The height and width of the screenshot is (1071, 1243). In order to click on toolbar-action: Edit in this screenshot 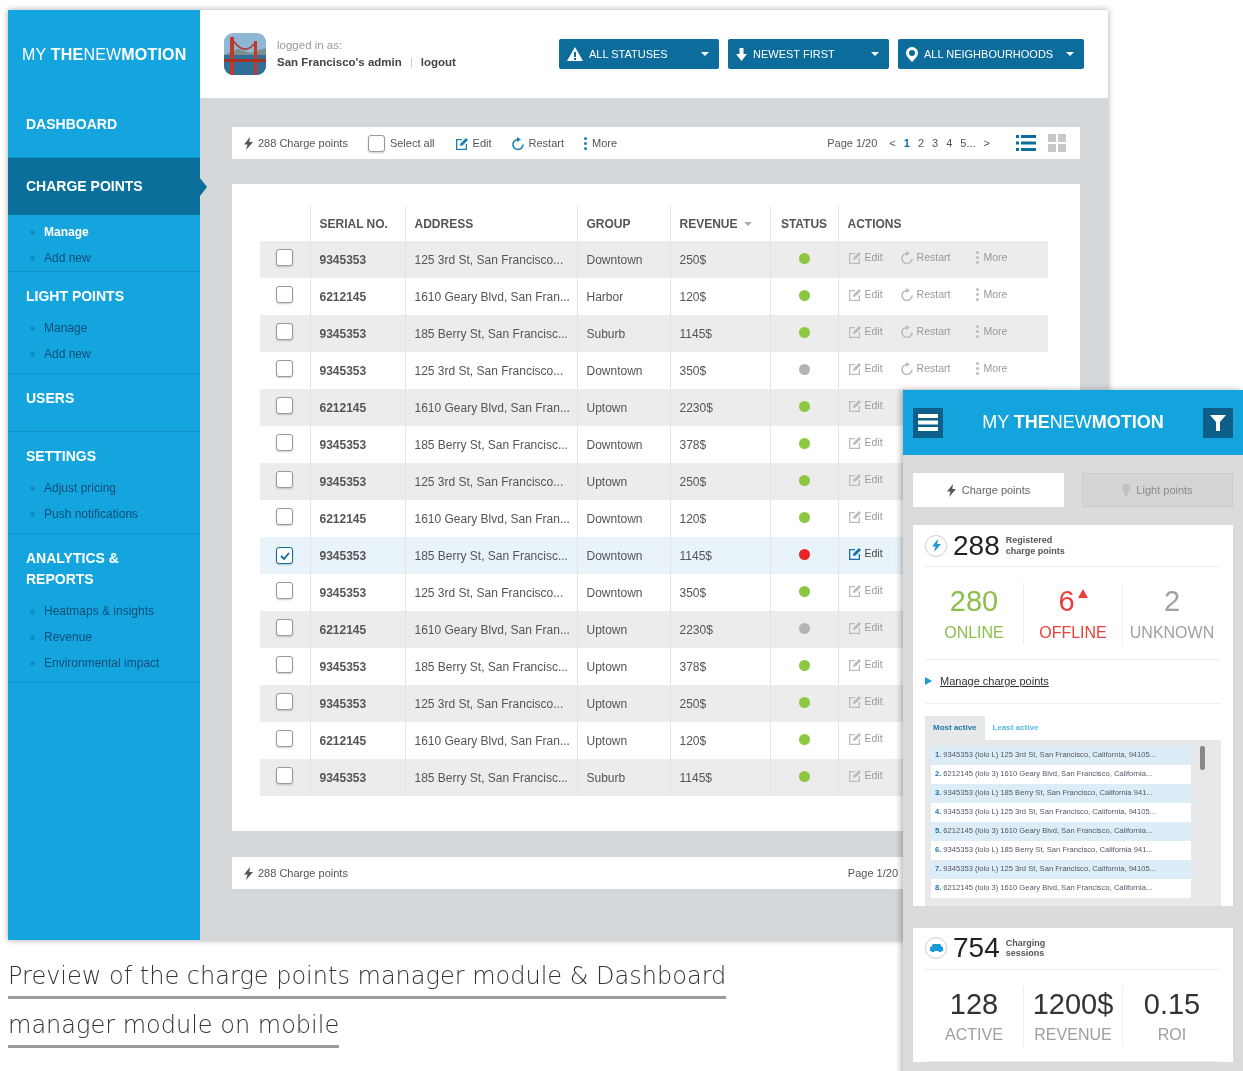, I will do `click(473, 143)`.